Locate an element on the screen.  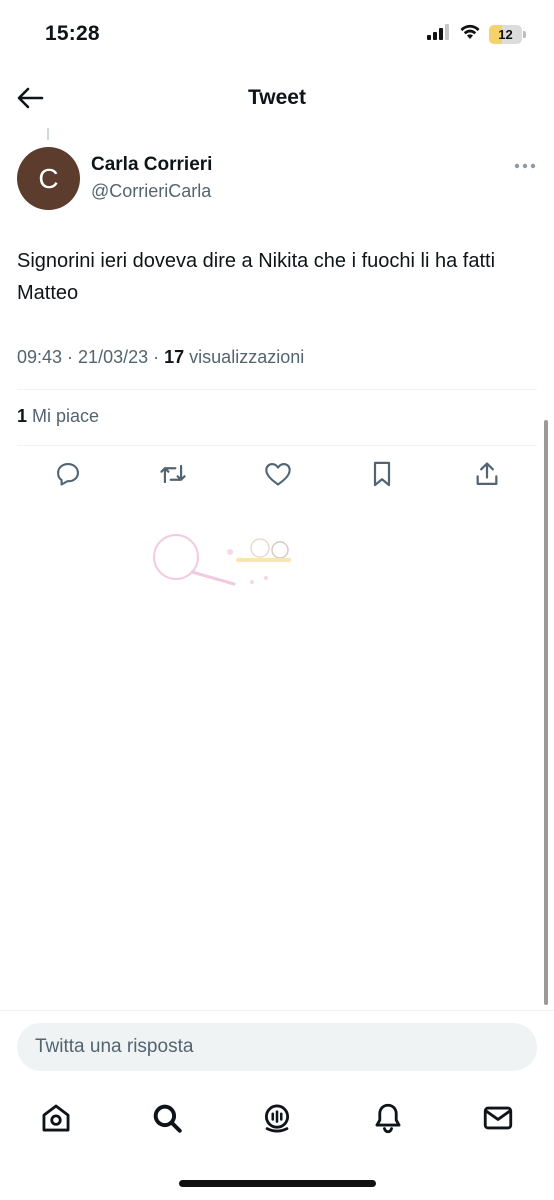
spaces-icon is located at coordinates (277, 1120).